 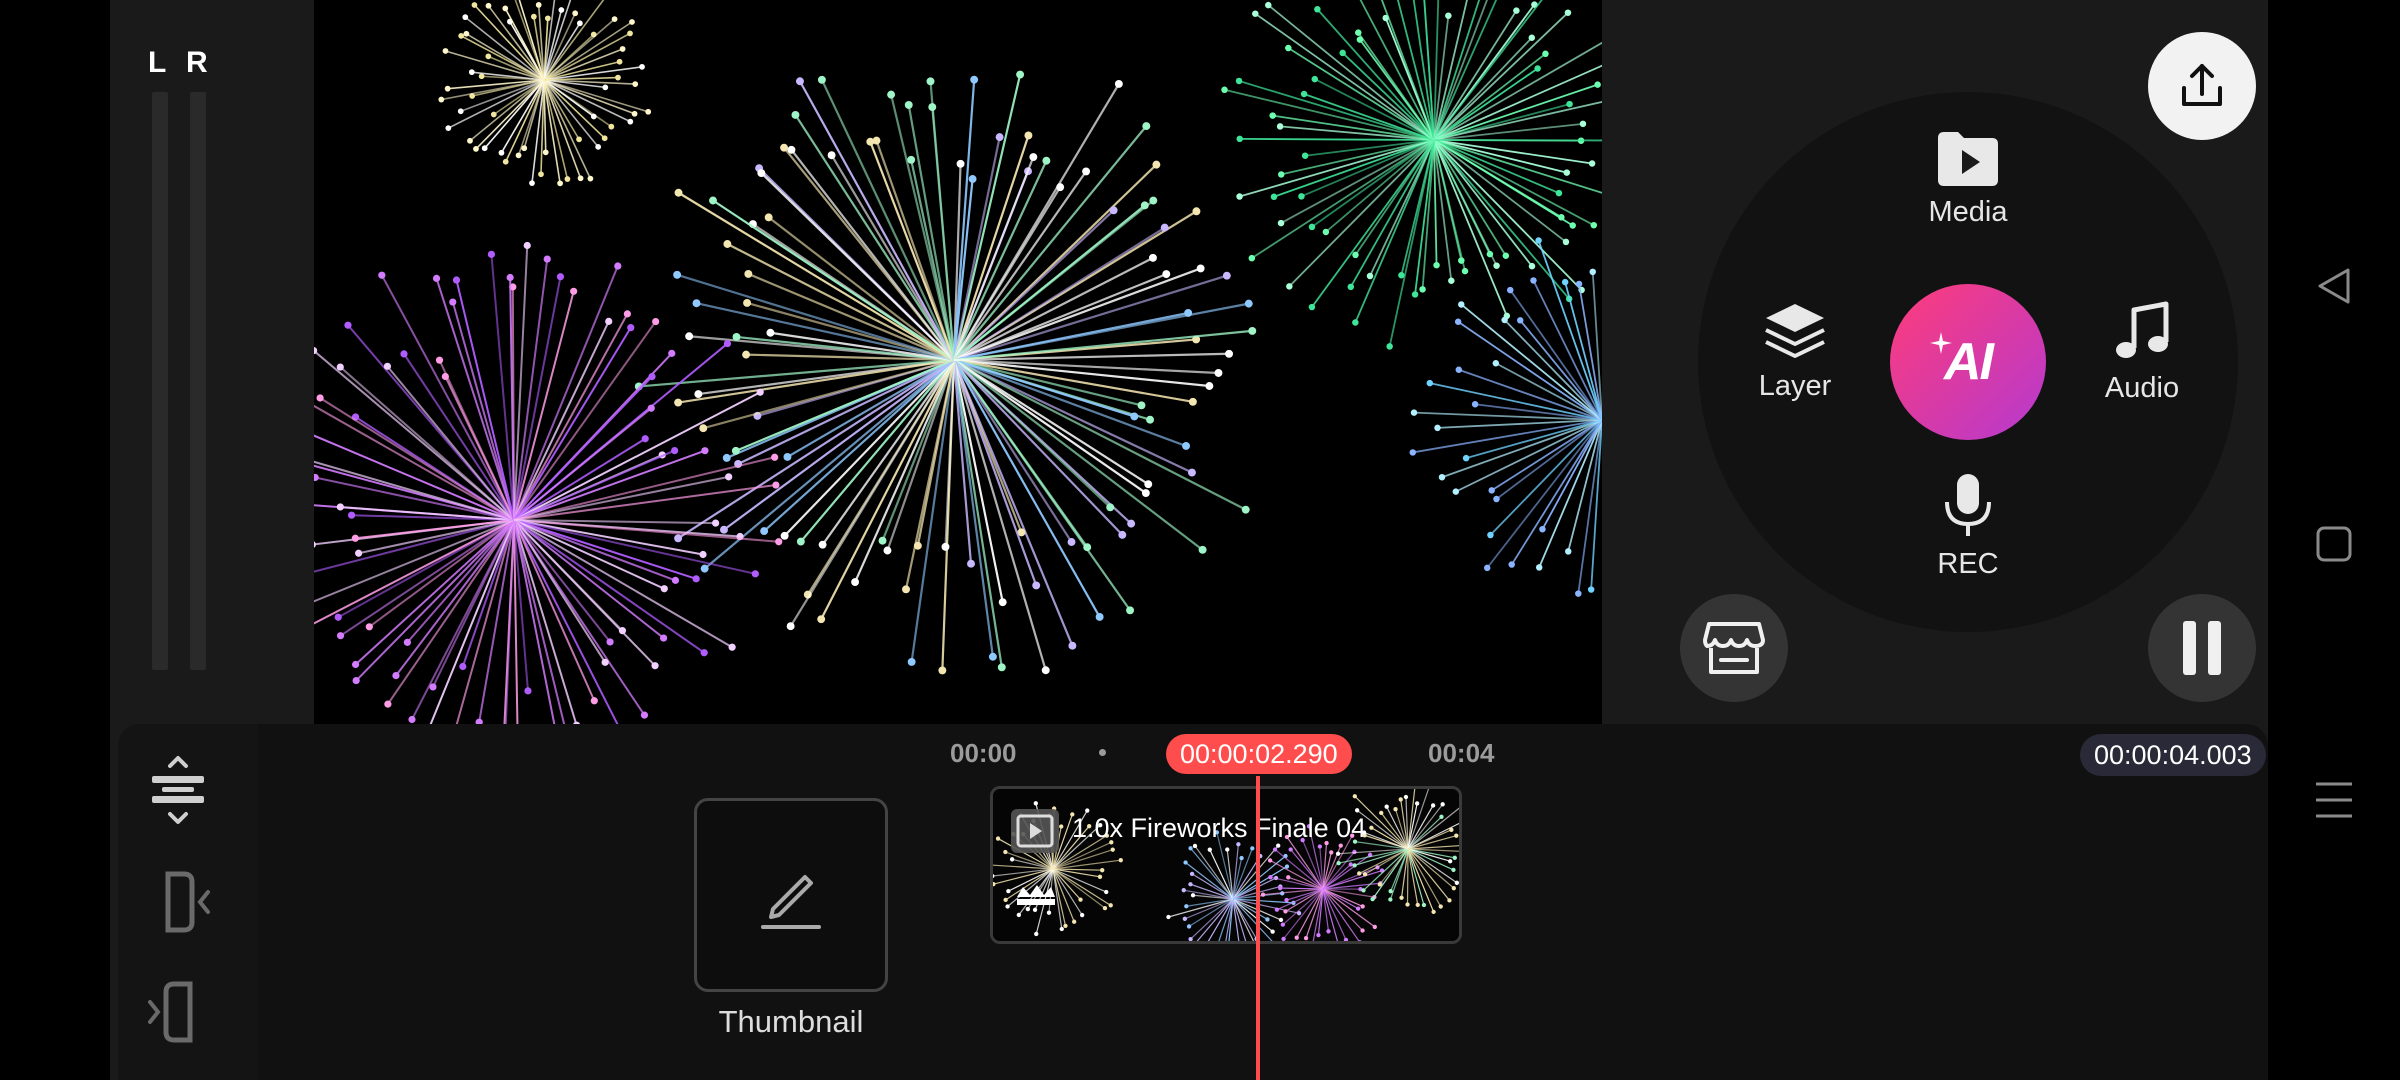 What do you see at coordinates (2334, 544) in the screenshot?
I see `home-nav-icon` at bounding box center [2334, 544].